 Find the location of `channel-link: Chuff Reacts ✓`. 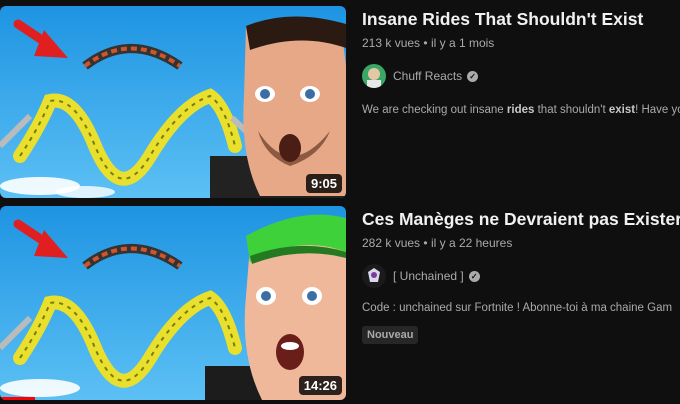

channel-link: Chuff Reacts ✓ is located at coordinates (521, 76).